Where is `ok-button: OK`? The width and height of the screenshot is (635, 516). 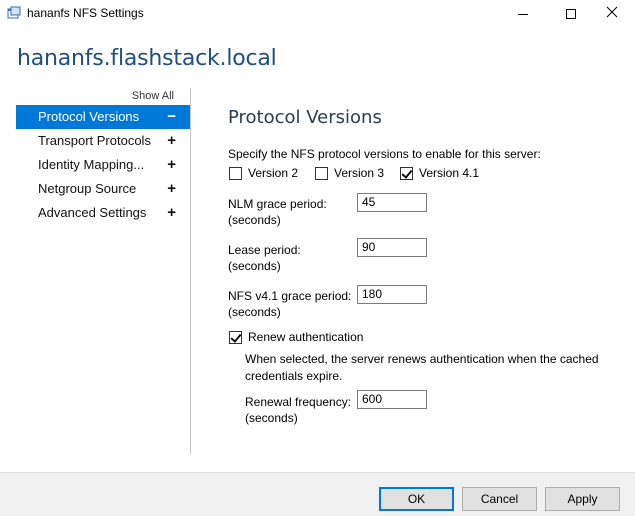 ok-button: OK is located at coordinates (416, 499).